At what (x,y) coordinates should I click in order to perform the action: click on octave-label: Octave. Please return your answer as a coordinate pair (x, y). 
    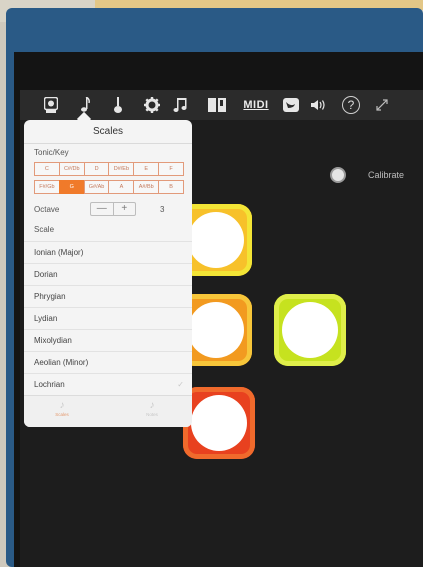
    Looking at the image, I should click on (47, 209).